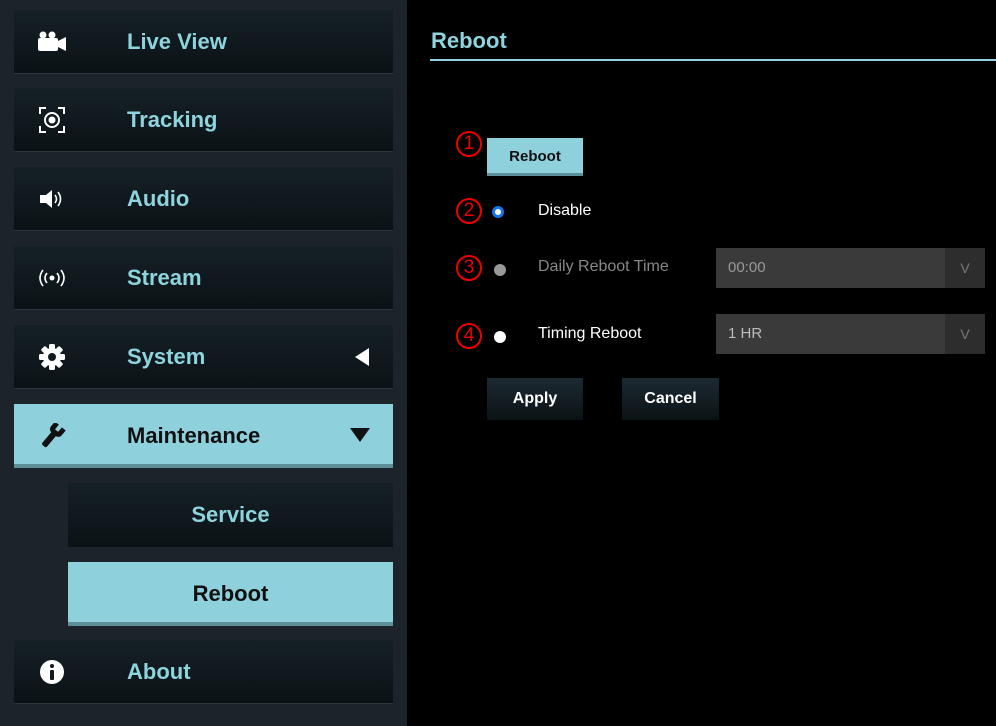 This screenshot has height=726, width=996. Describe the element at coordinates (158, 198) in the screenshot. I see `sidebar-item-label: Audio` at that location.